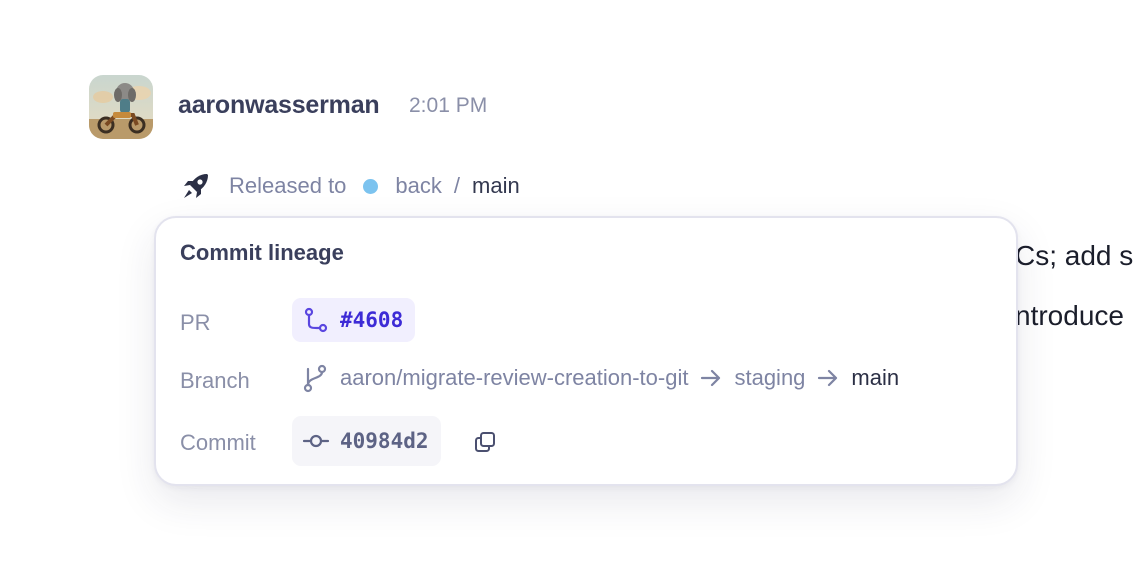 This screenshot has width=1144, height=568. What do you see at coordinates (215, 380) in the screenshot?
I see `branch-label: Branch` at bounding box center [215, 380].